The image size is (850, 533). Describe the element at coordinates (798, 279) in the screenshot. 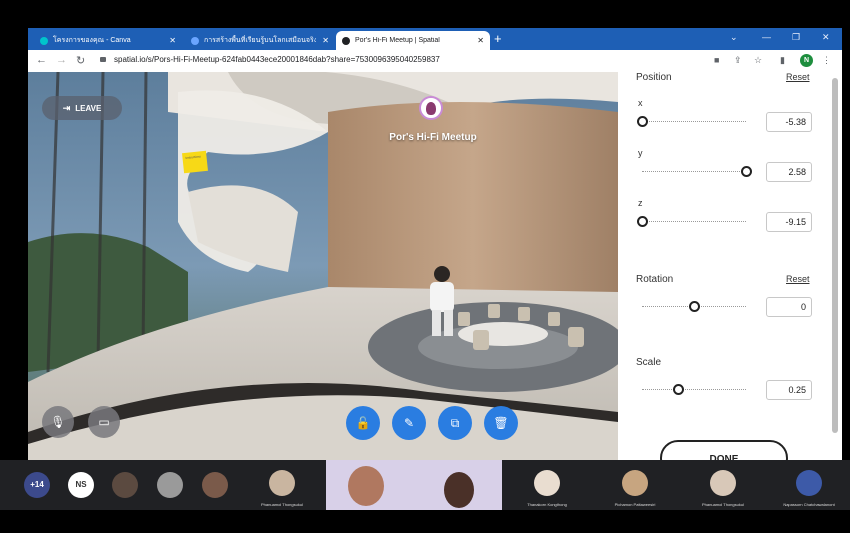

I see `rotation-reset-link: Reset` at that location.